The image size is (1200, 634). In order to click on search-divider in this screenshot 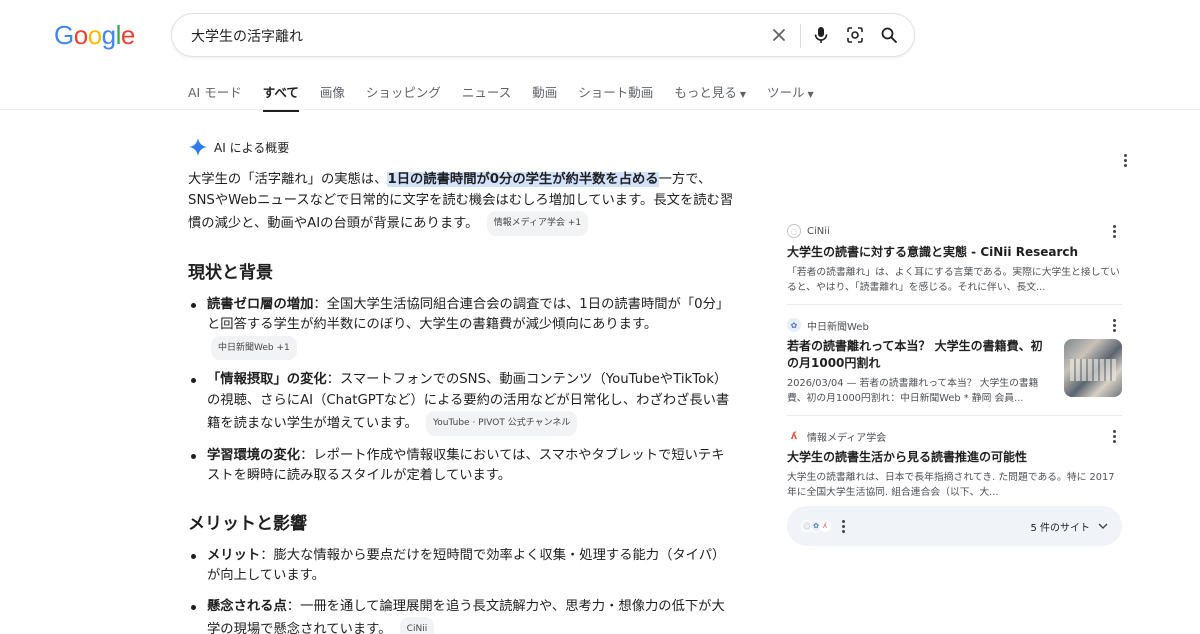, I will do `click(800, 36)`.